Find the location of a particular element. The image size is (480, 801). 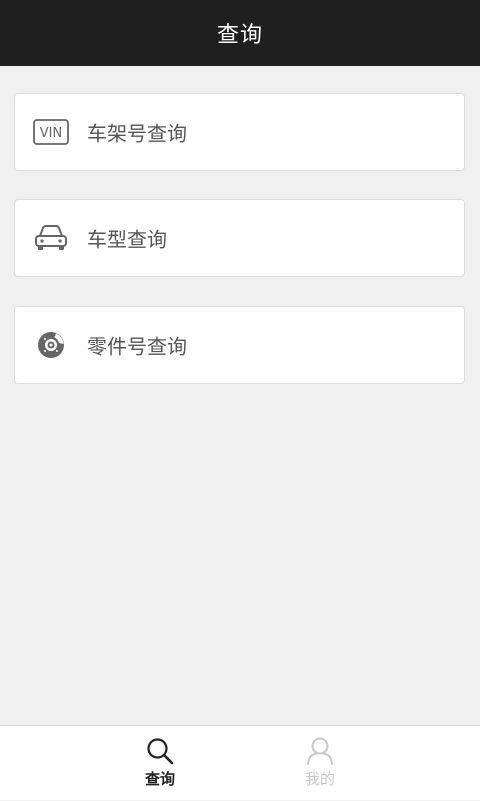

top-bar: 查询 is located at coordinates (240, 33).